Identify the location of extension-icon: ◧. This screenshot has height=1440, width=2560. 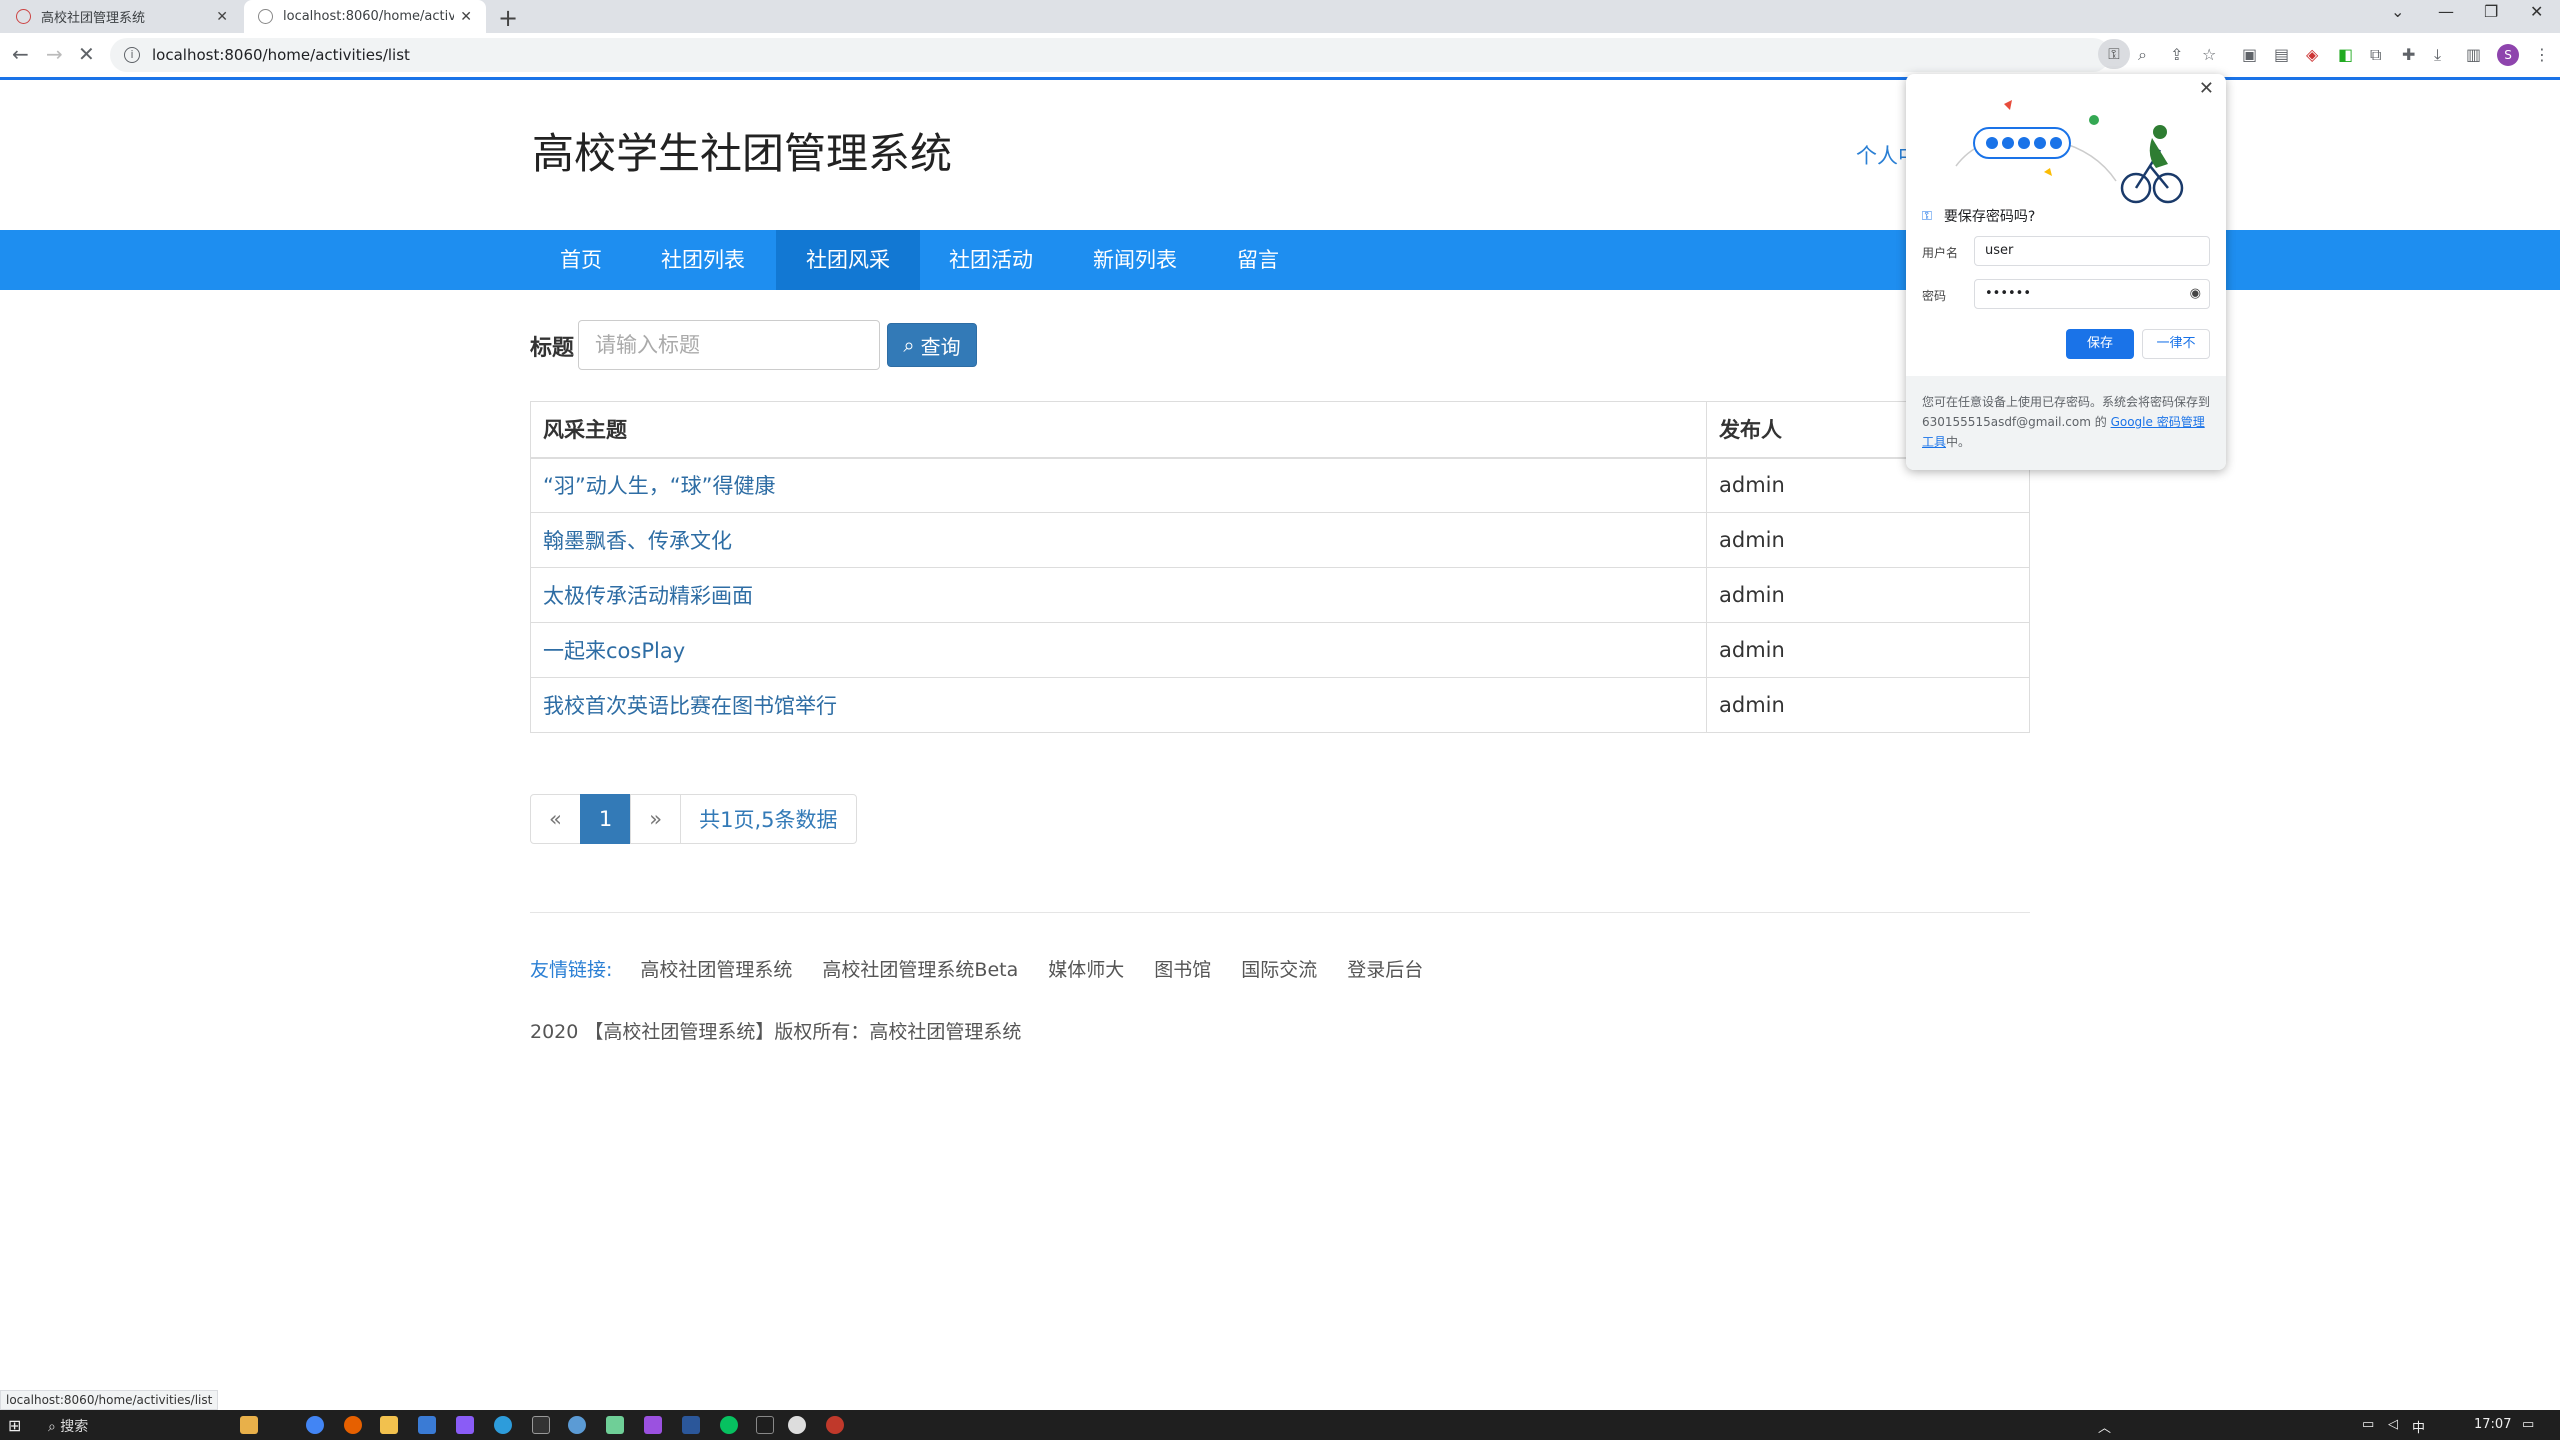
(2345, 54).